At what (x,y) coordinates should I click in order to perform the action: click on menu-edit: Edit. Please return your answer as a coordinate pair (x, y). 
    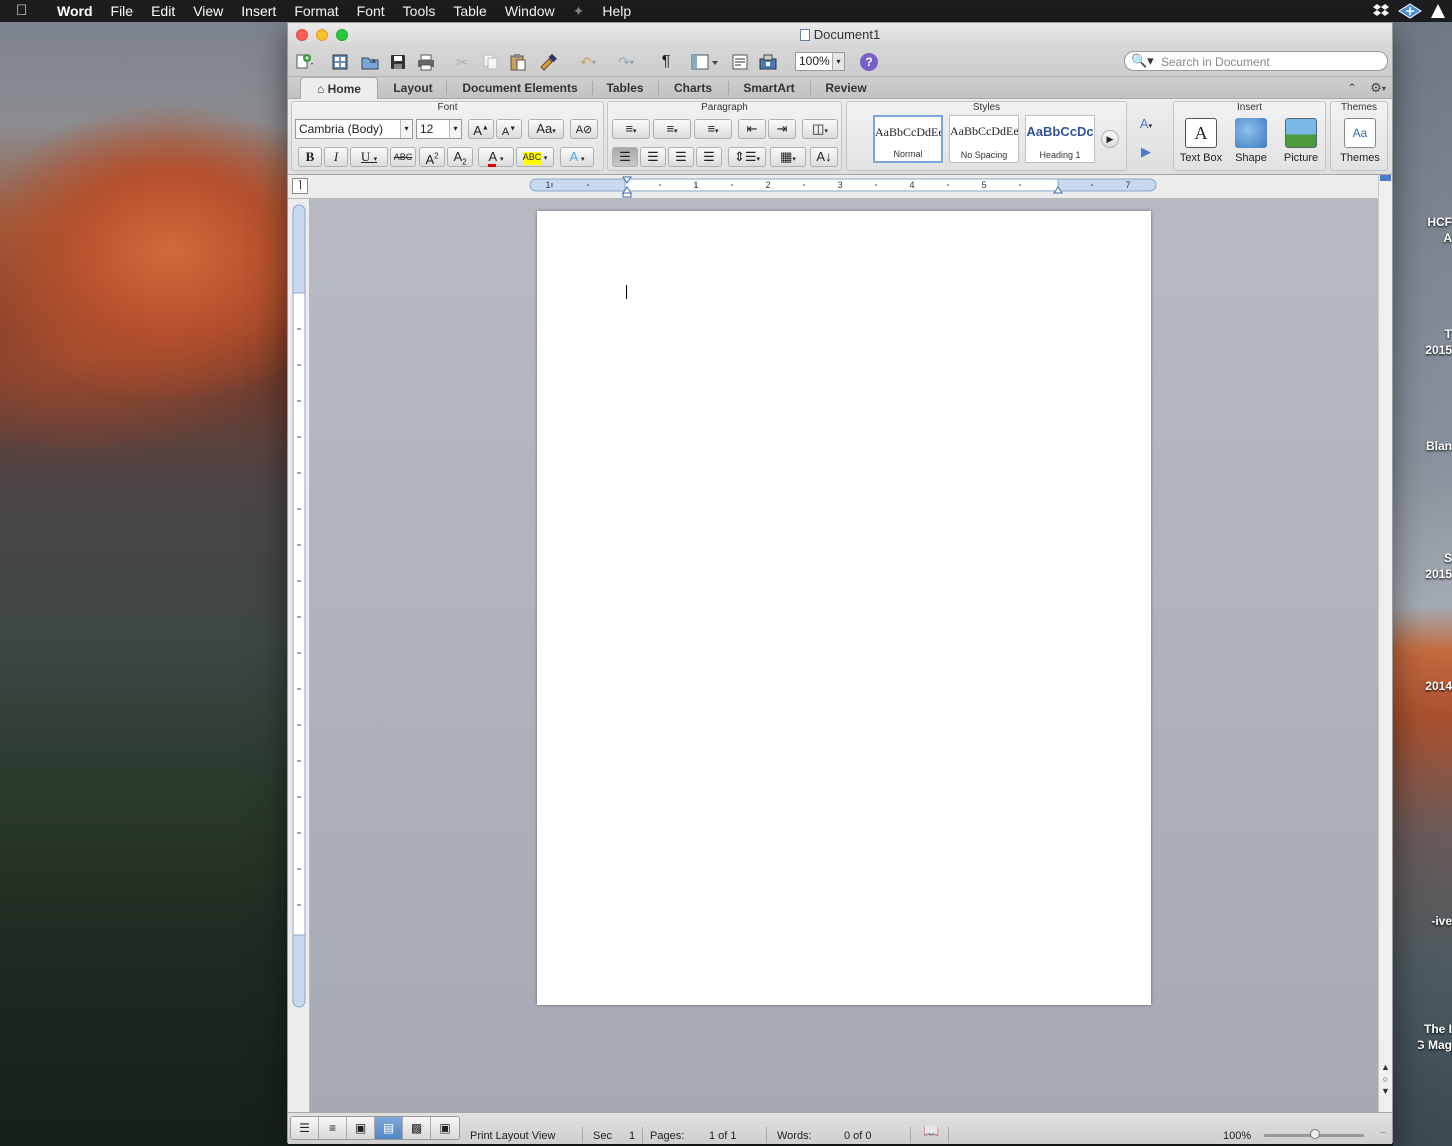
    Looking at the image, I should click on (163, 11).